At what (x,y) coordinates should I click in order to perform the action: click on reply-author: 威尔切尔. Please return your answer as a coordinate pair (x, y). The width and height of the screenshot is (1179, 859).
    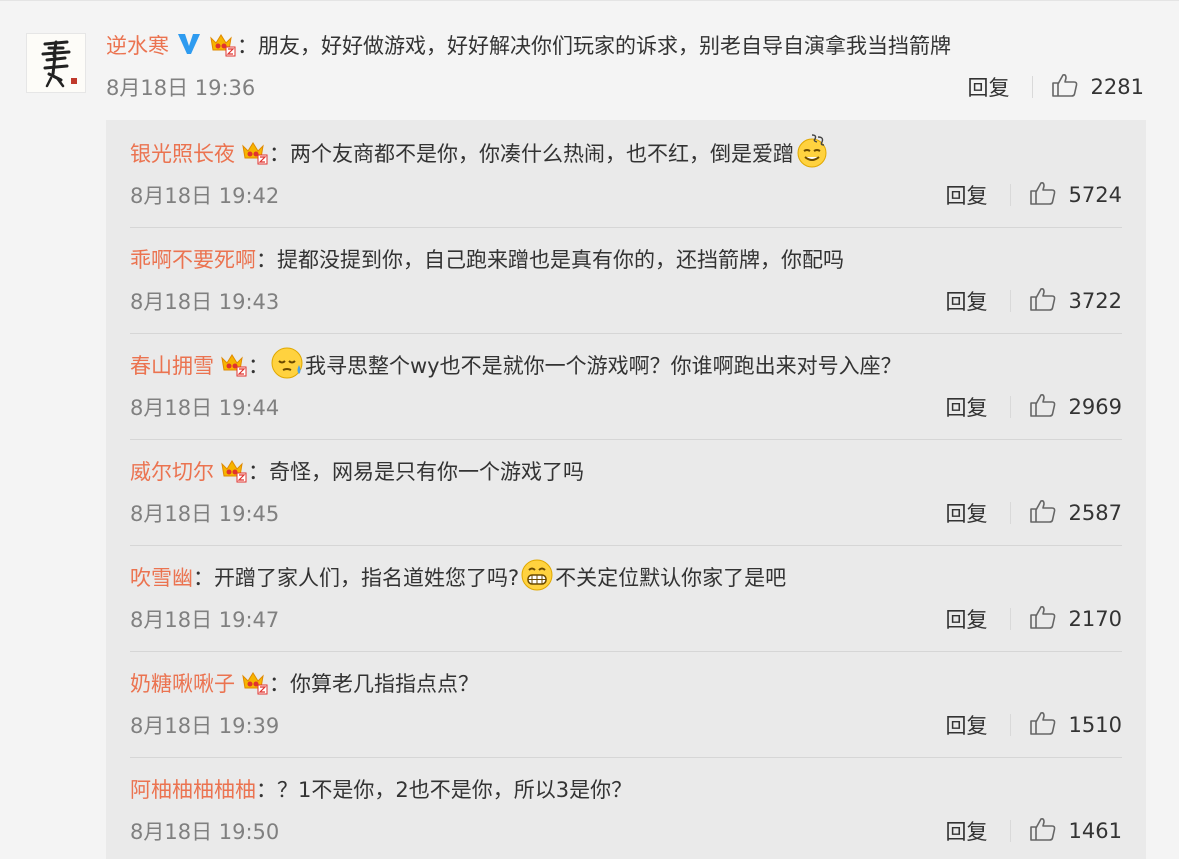
    Looking at the image, I should click on (172, 471).